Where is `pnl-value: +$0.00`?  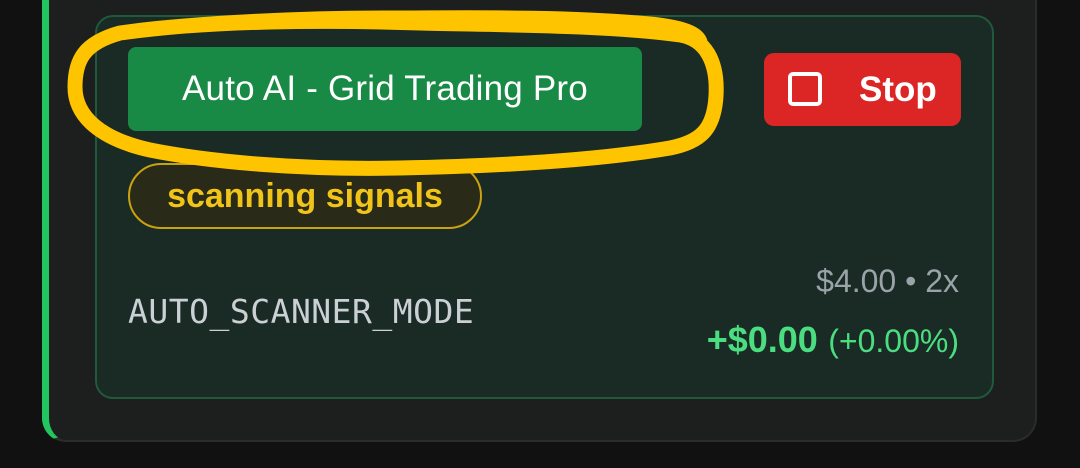 pnl-value: +$0.00 is located at coordinates (762, 339).